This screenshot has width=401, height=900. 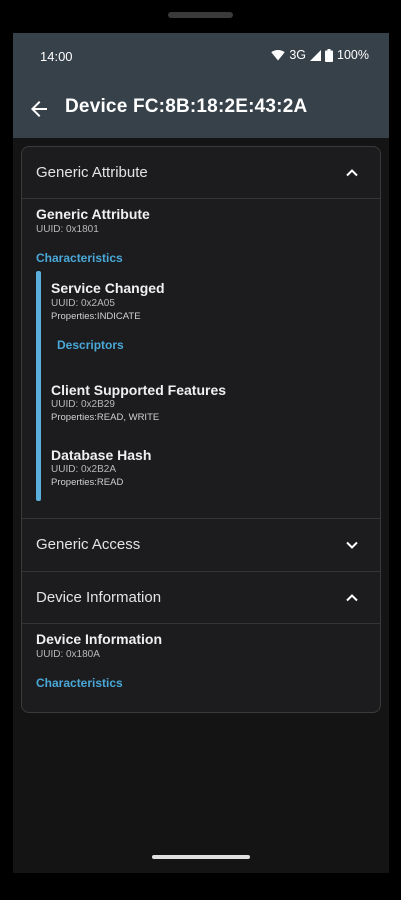 What do you see at coordinates (201, 545) in the screenshot?
I see `section-header-generic-access: Generic Access` at bounding box center [201, 545].